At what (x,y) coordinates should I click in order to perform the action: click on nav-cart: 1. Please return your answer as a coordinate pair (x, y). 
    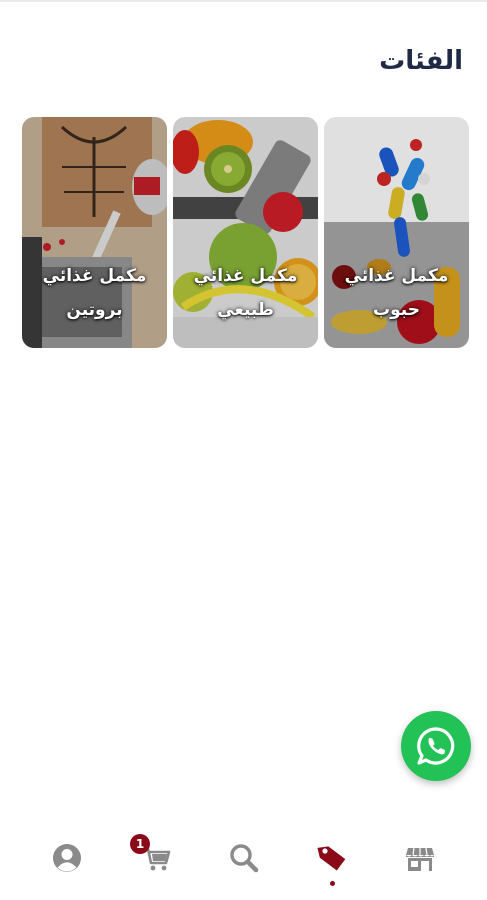
    Looking at the image, I should click on (153, 856).